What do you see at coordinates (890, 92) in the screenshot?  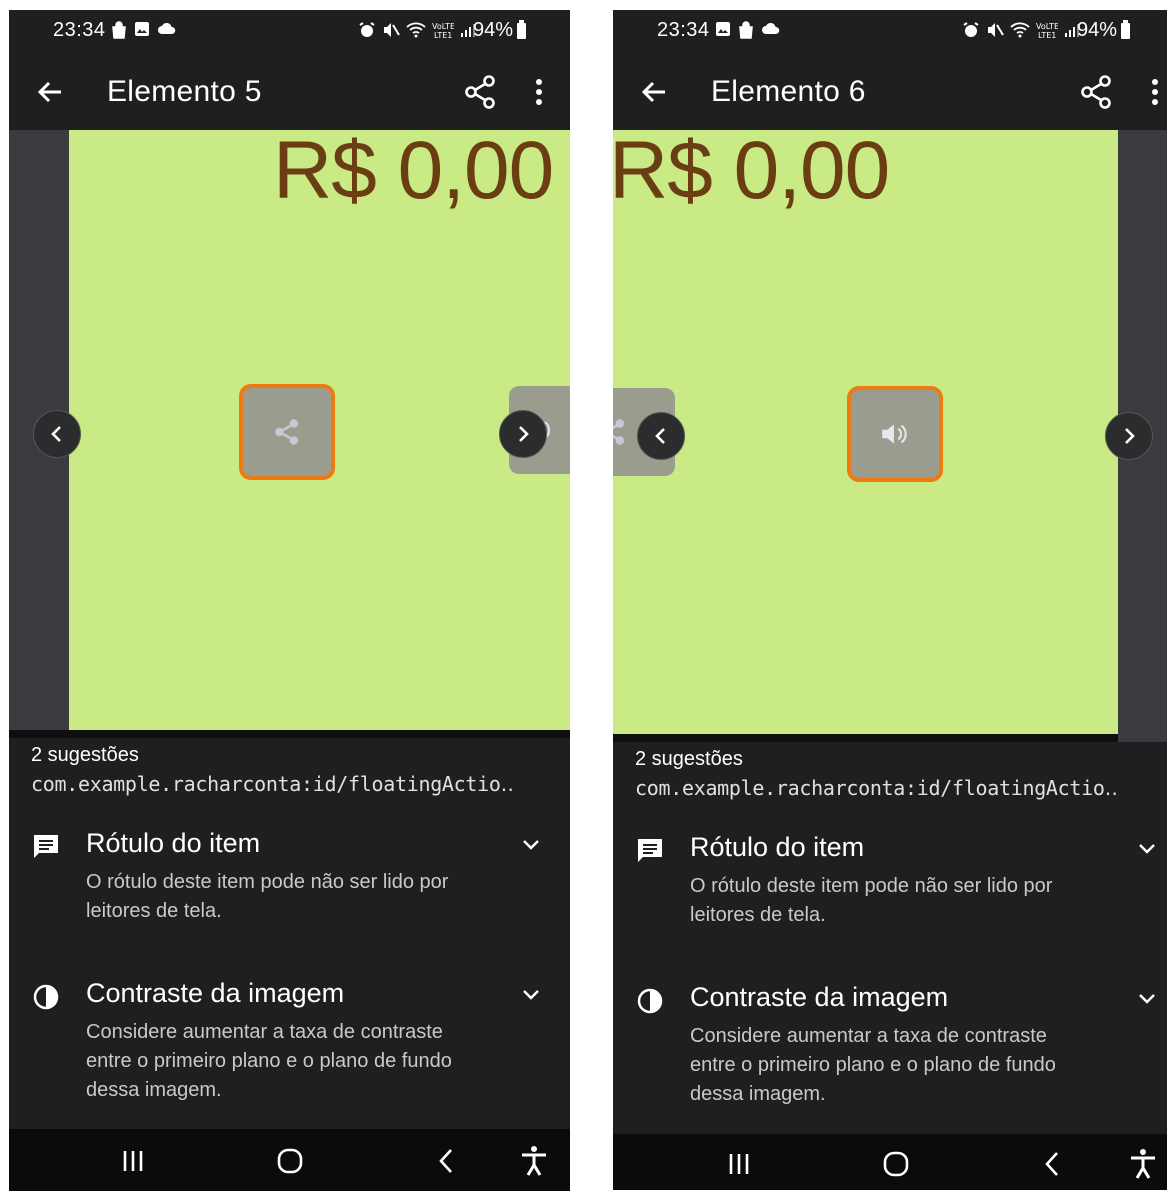 I see `app-bar: Elemento 6` at bounding box center [890, 92].